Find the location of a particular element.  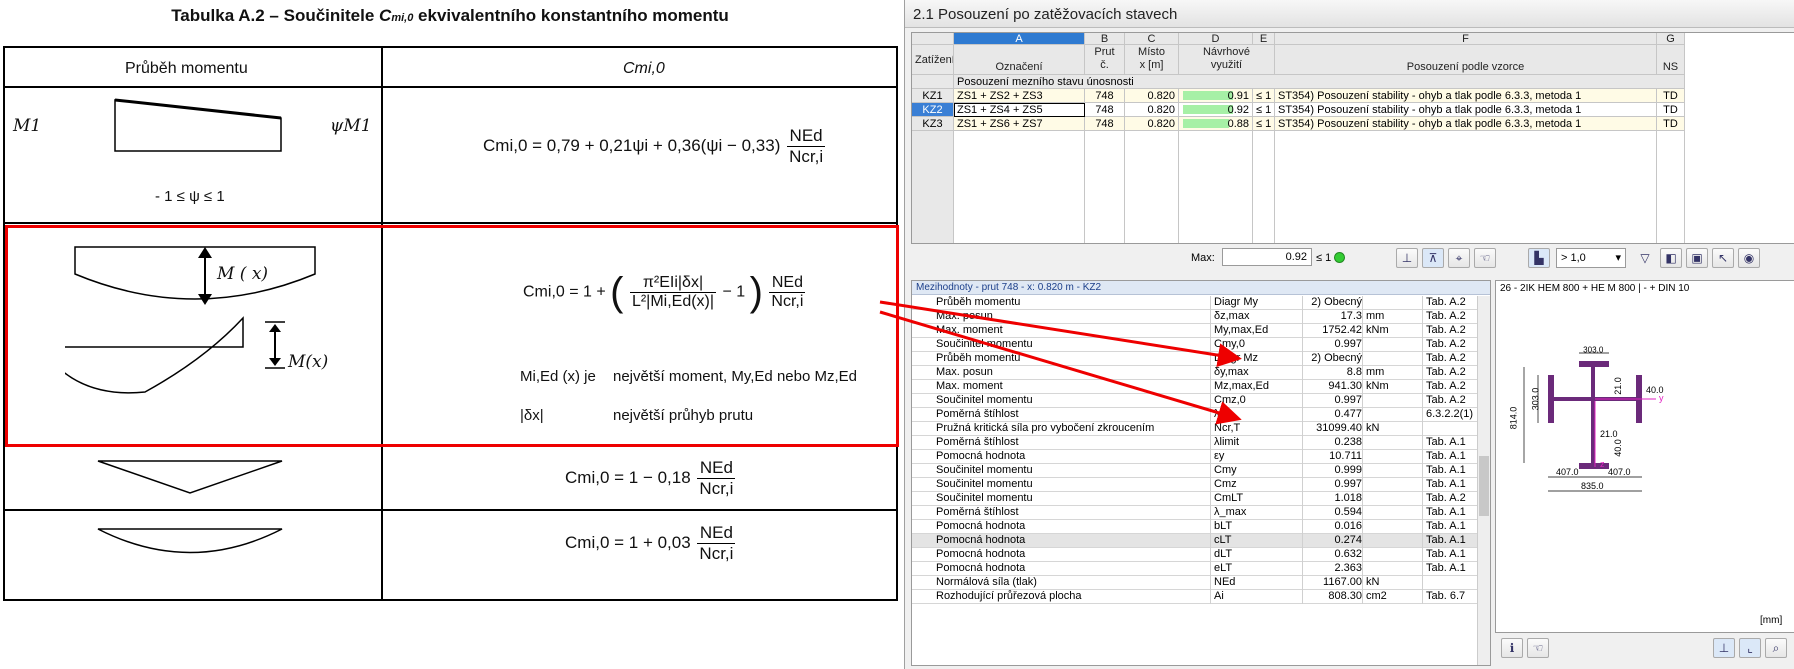

axes-icon: ⌞ is located at coordinates (1750, 648).